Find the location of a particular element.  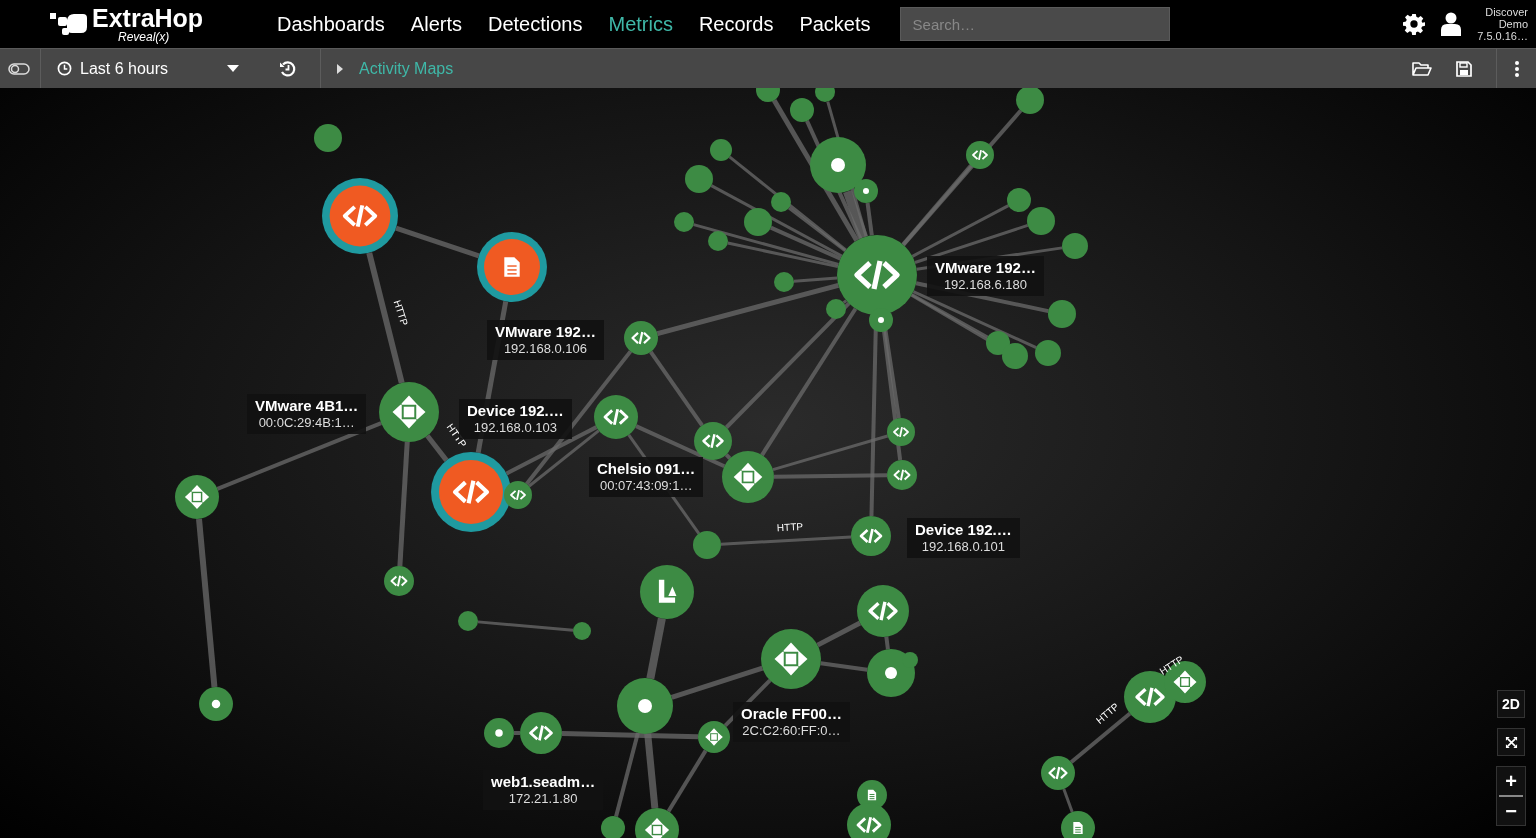

appliance-info-text: Discover is located at coordinates (1506, 11).